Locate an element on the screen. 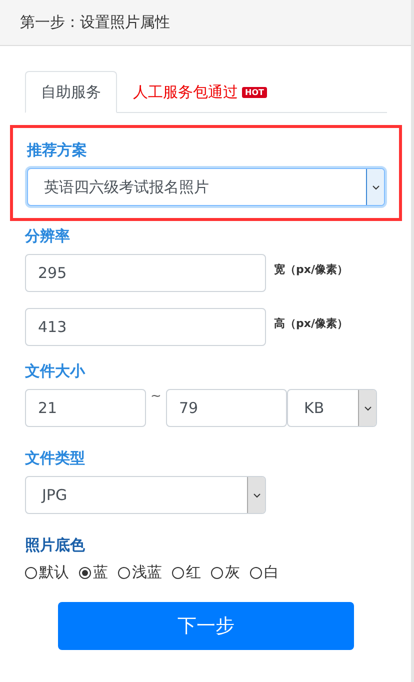 Image resolution: width=414 pixels, height=682 pixels. tab: 自助服务 is located at coordinates (71, 92).